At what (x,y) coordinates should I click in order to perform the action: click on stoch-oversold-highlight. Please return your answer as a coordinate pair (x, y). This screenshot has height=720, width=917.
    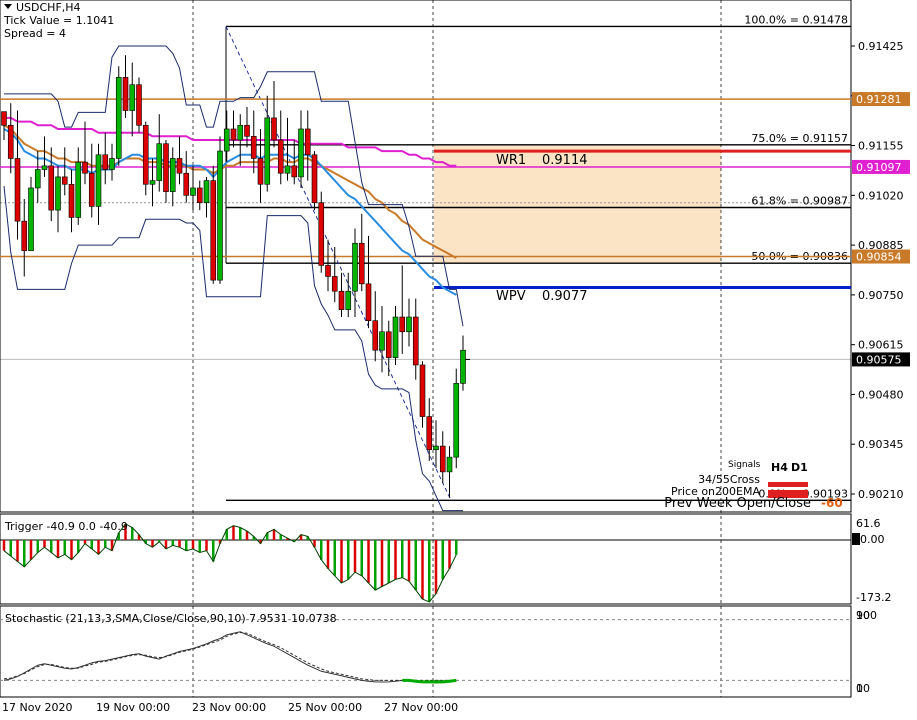
    Looking at the image, I should click on (429, 681).